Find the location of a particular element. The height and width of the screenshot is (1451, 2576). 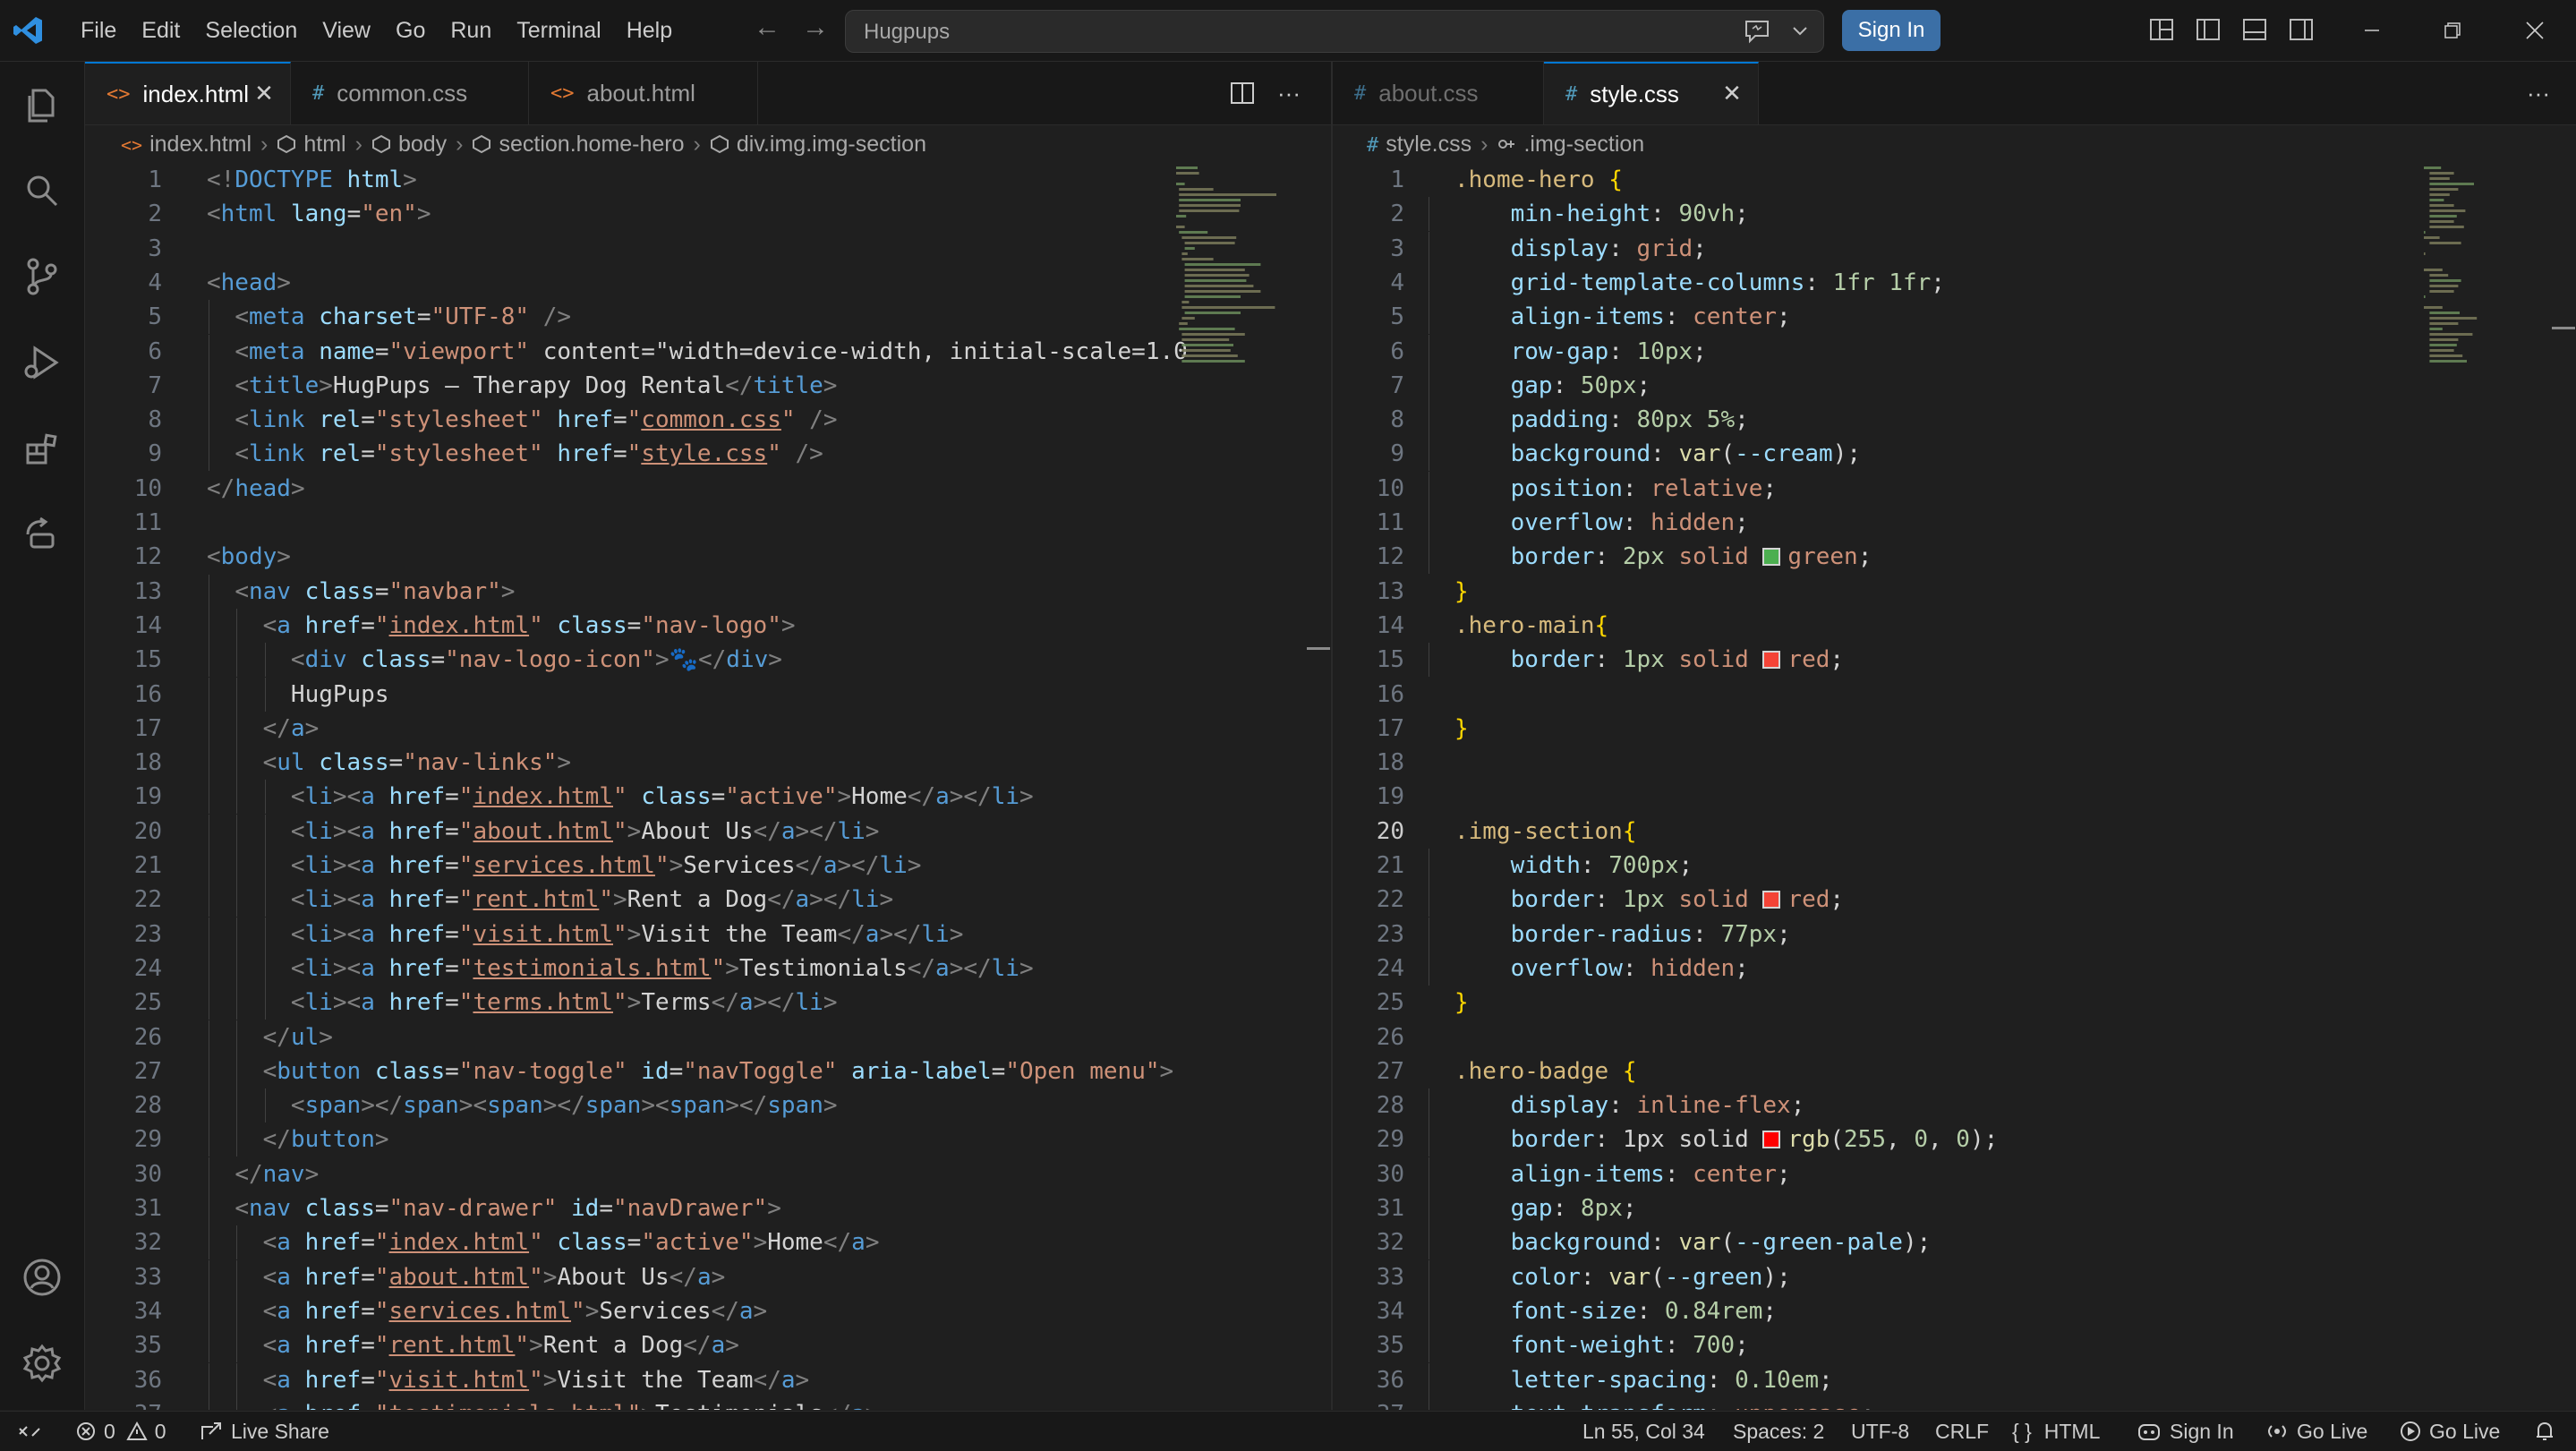

menu-selection: Selection is located at coordinates (251, 31).